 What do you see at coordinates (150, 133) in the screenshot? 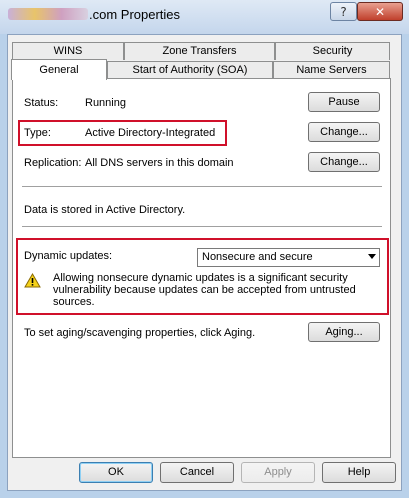
I see `type-value: Active Directory-Integrated` at bounding box center [150, 133].